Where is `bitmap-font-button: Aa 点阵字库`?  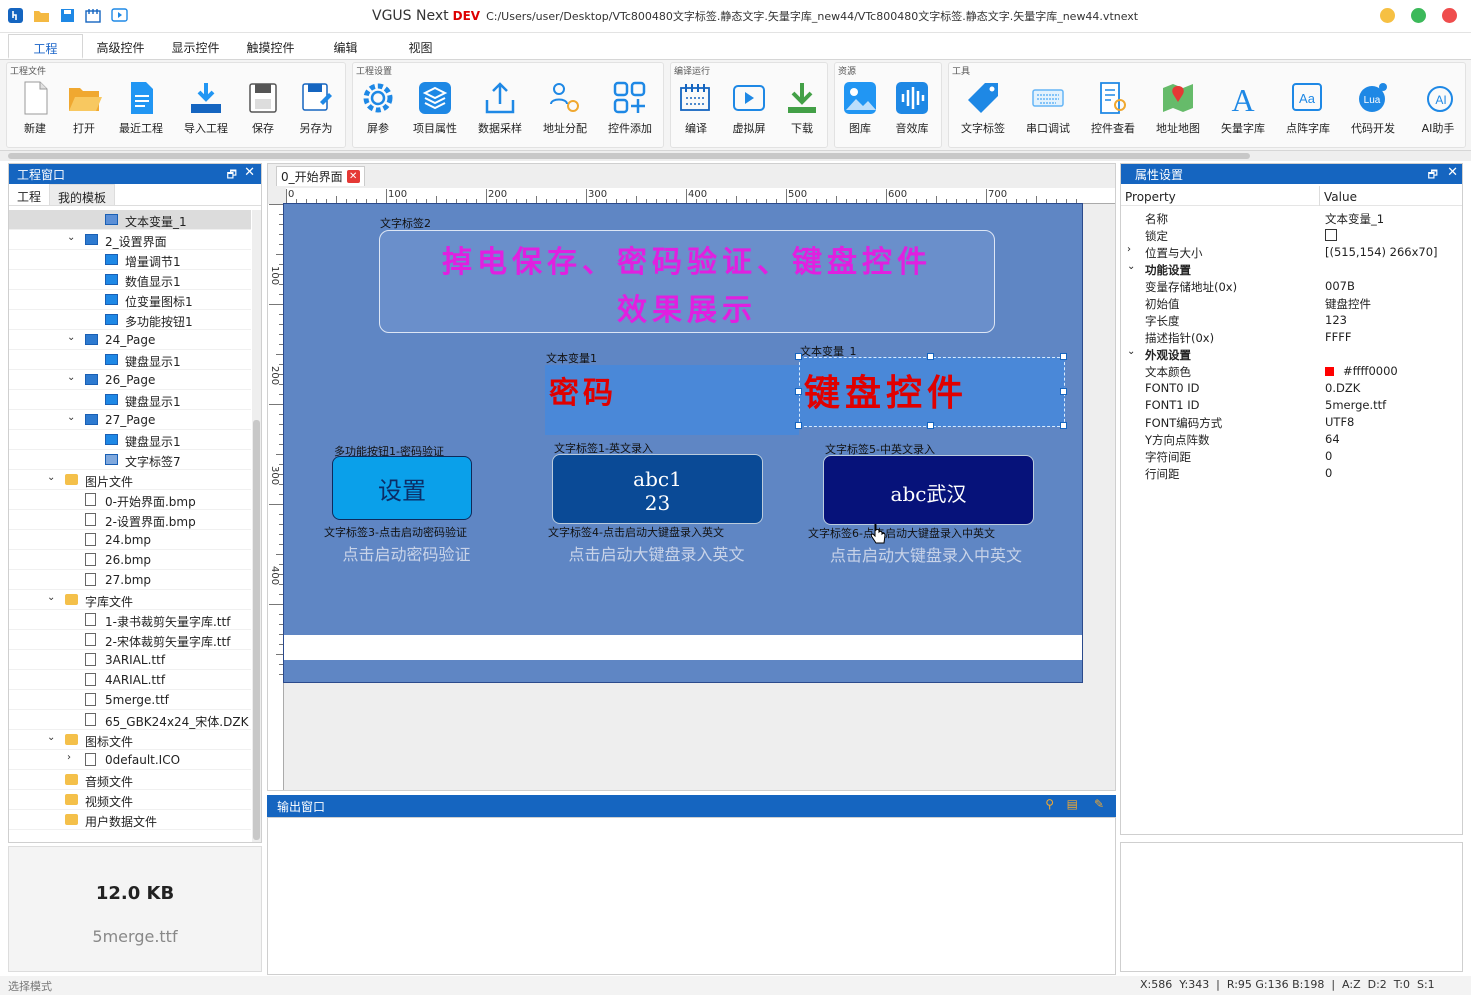 bitmap-font-button: Aa 点阵字库 is located at coordinates (1308, 110).